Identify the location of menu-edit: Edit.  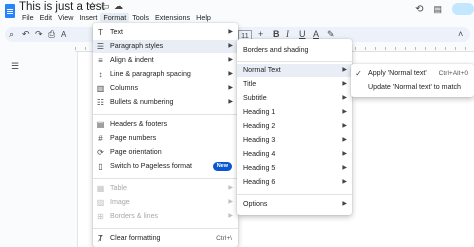
(46, 17).